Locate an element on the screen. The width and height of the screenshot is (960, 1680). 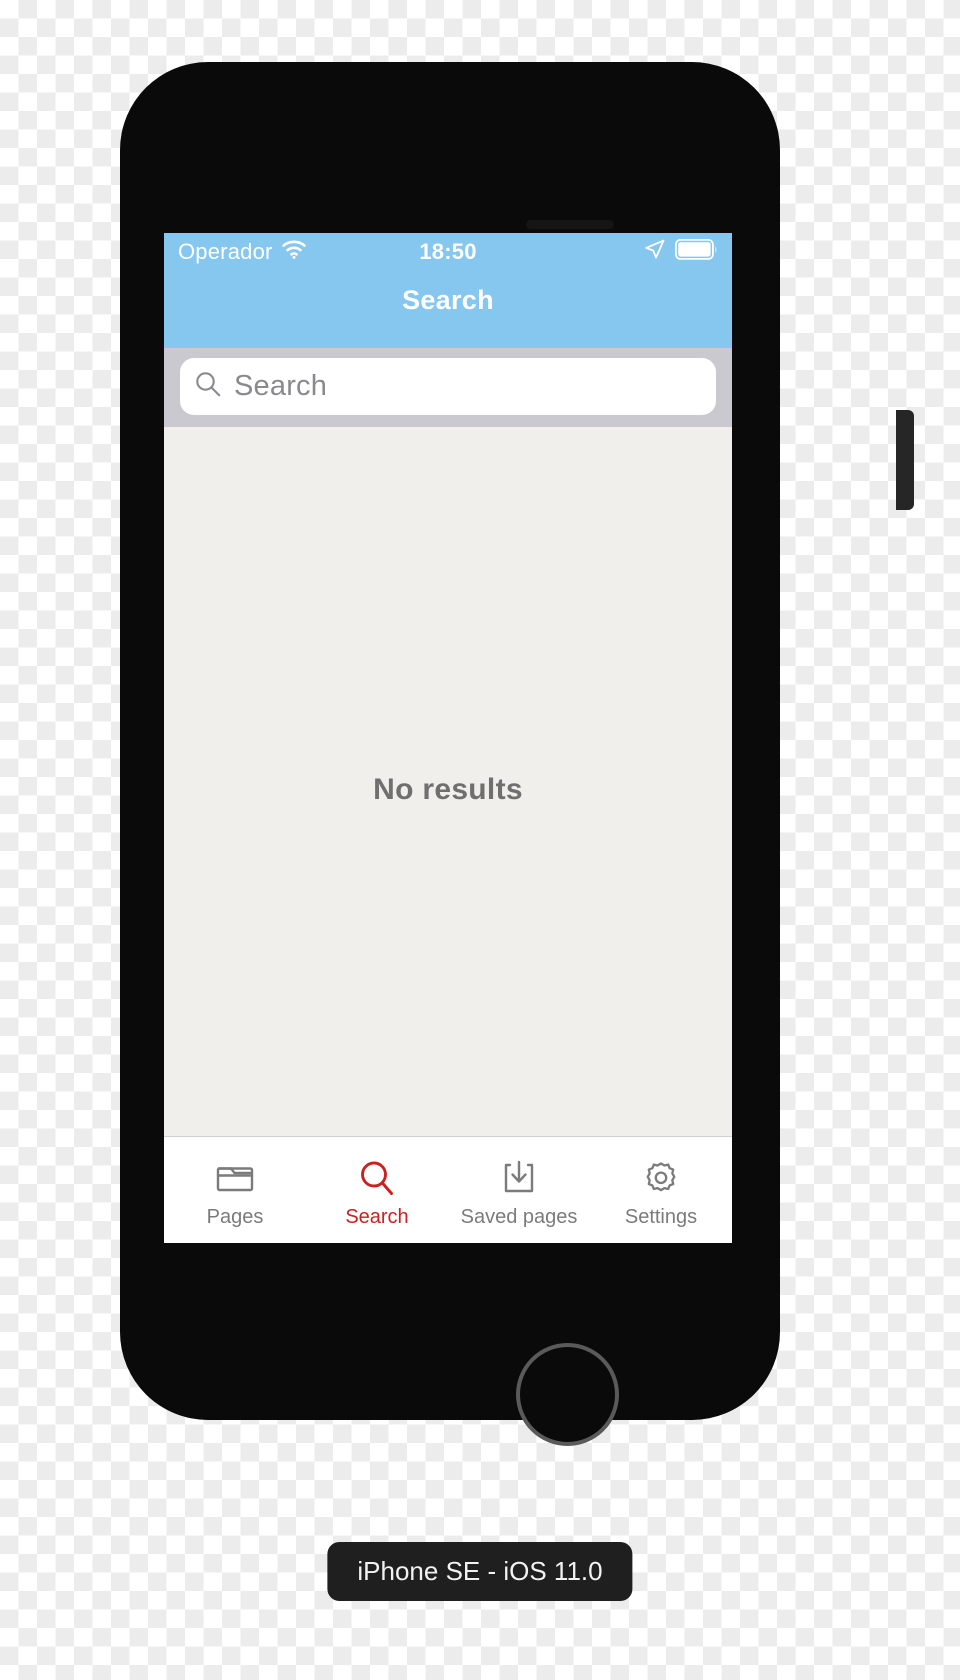
device-label-badge: iPhone SE - iOS 11.0 is located at coordinates (480, 1571).